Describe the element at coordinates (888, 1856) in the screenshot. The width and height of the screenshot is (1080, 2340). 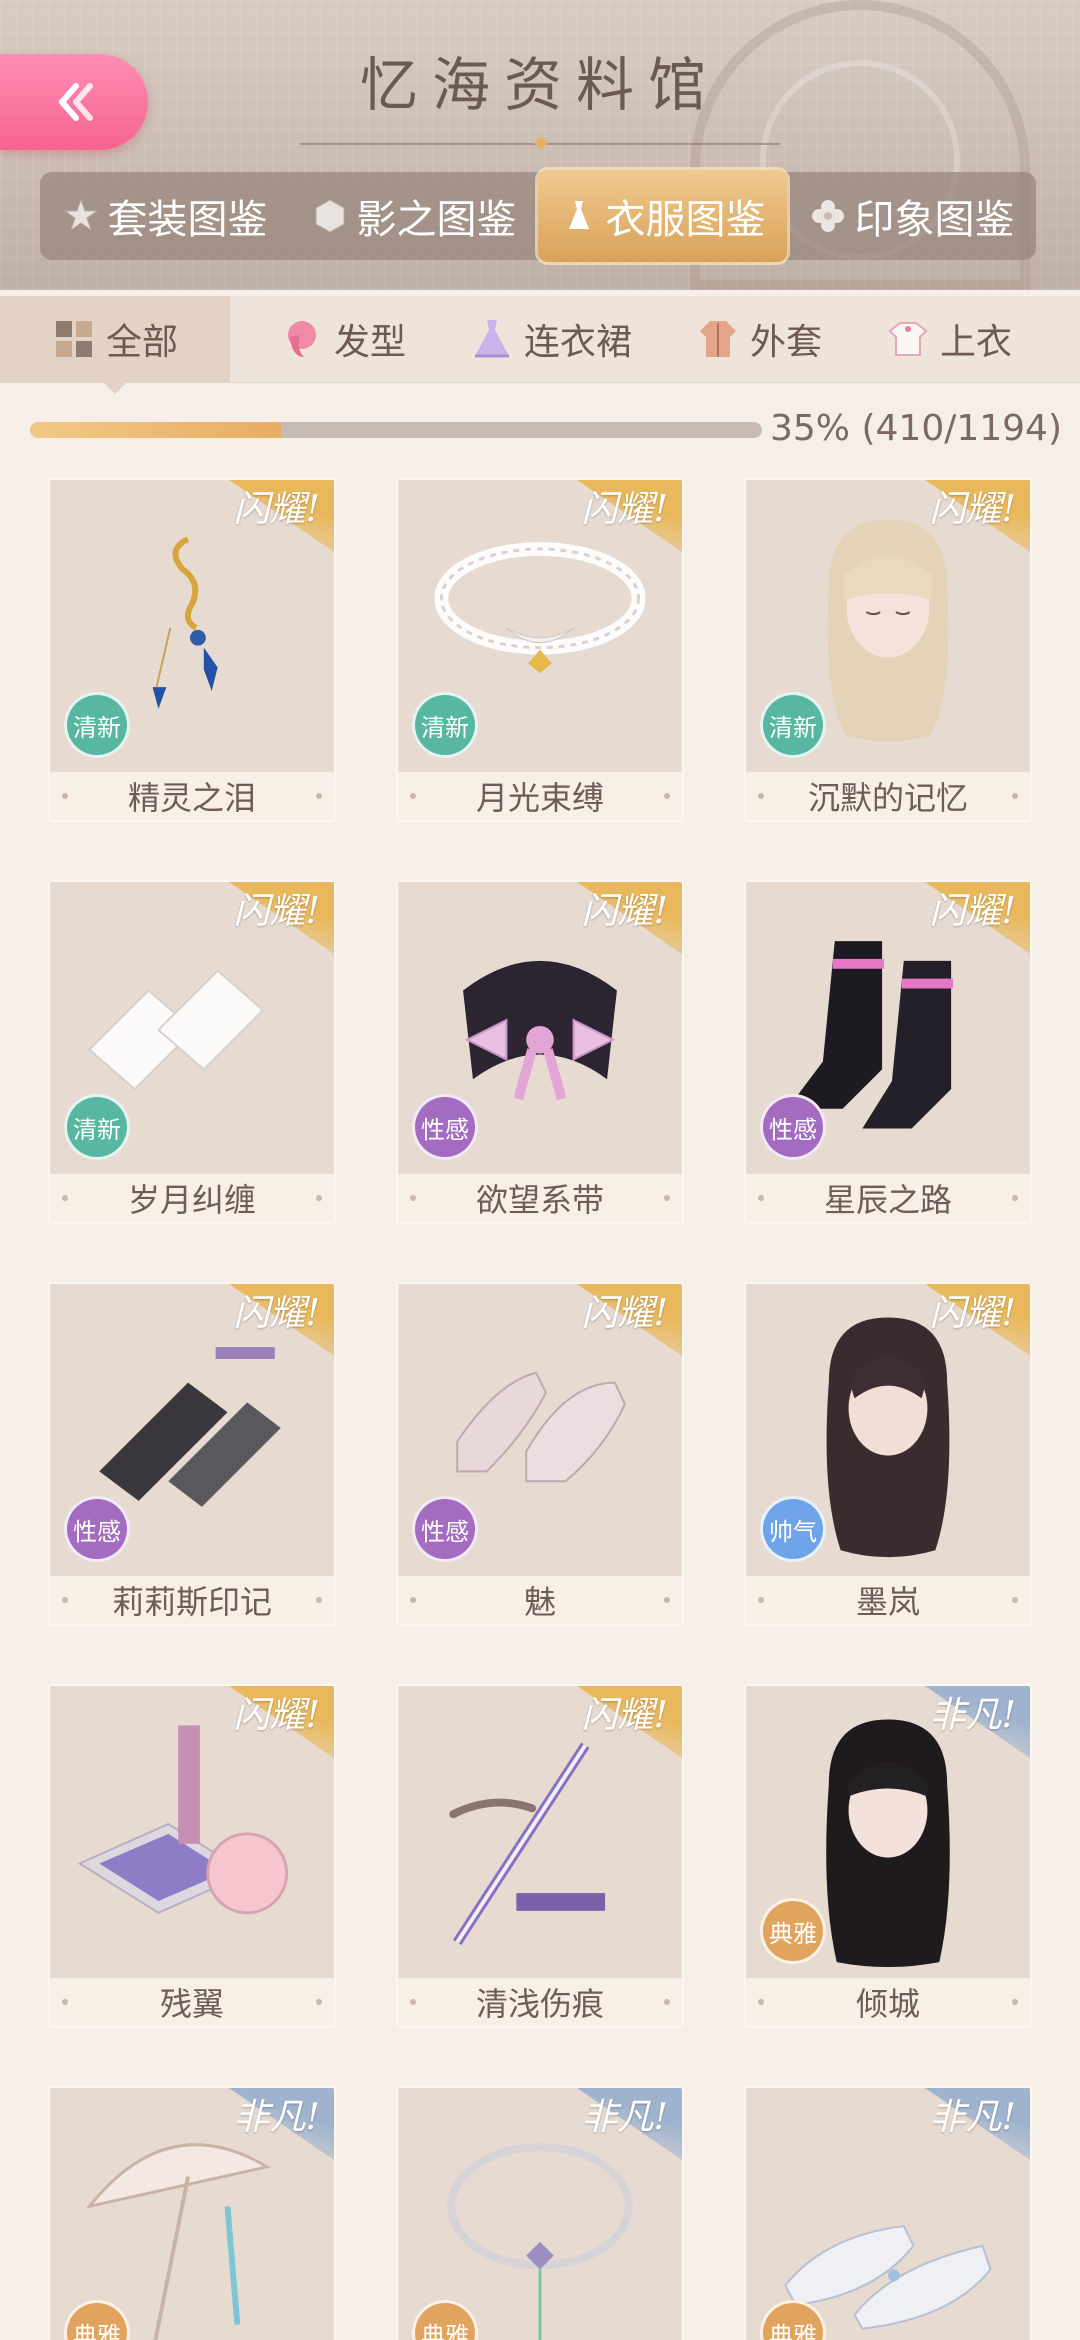
I see `item-card: 非凡! 典雅倾城` at that location.